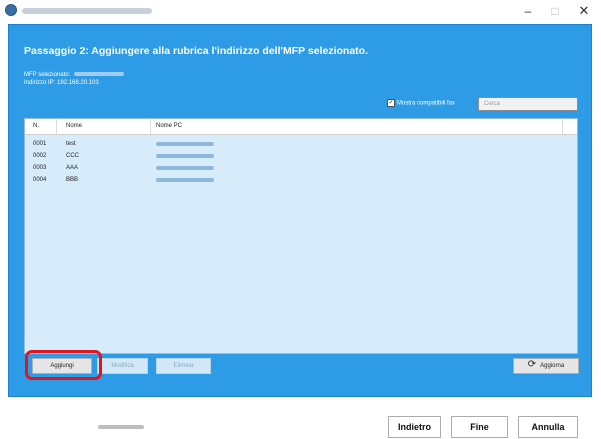 Image resolution: width=601 pixels, height=439 pixels. What do you see at coordinates (122, 366) in the screenshot?
I see `edit-button: Modifica` at bounding box center [122, 366].